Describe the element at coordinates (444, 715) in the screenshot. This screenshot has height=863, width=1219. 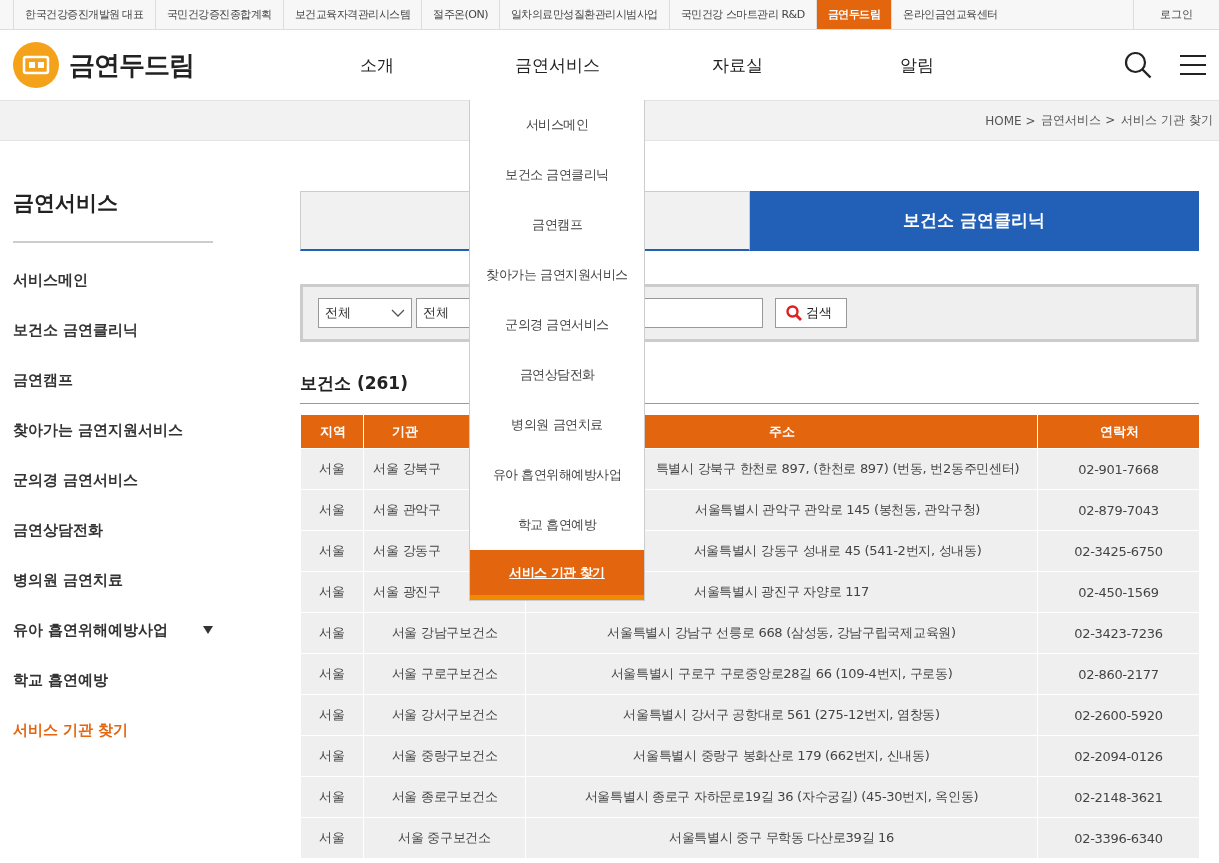
I see `table-cell: 서울 강서구보건소` at that location.